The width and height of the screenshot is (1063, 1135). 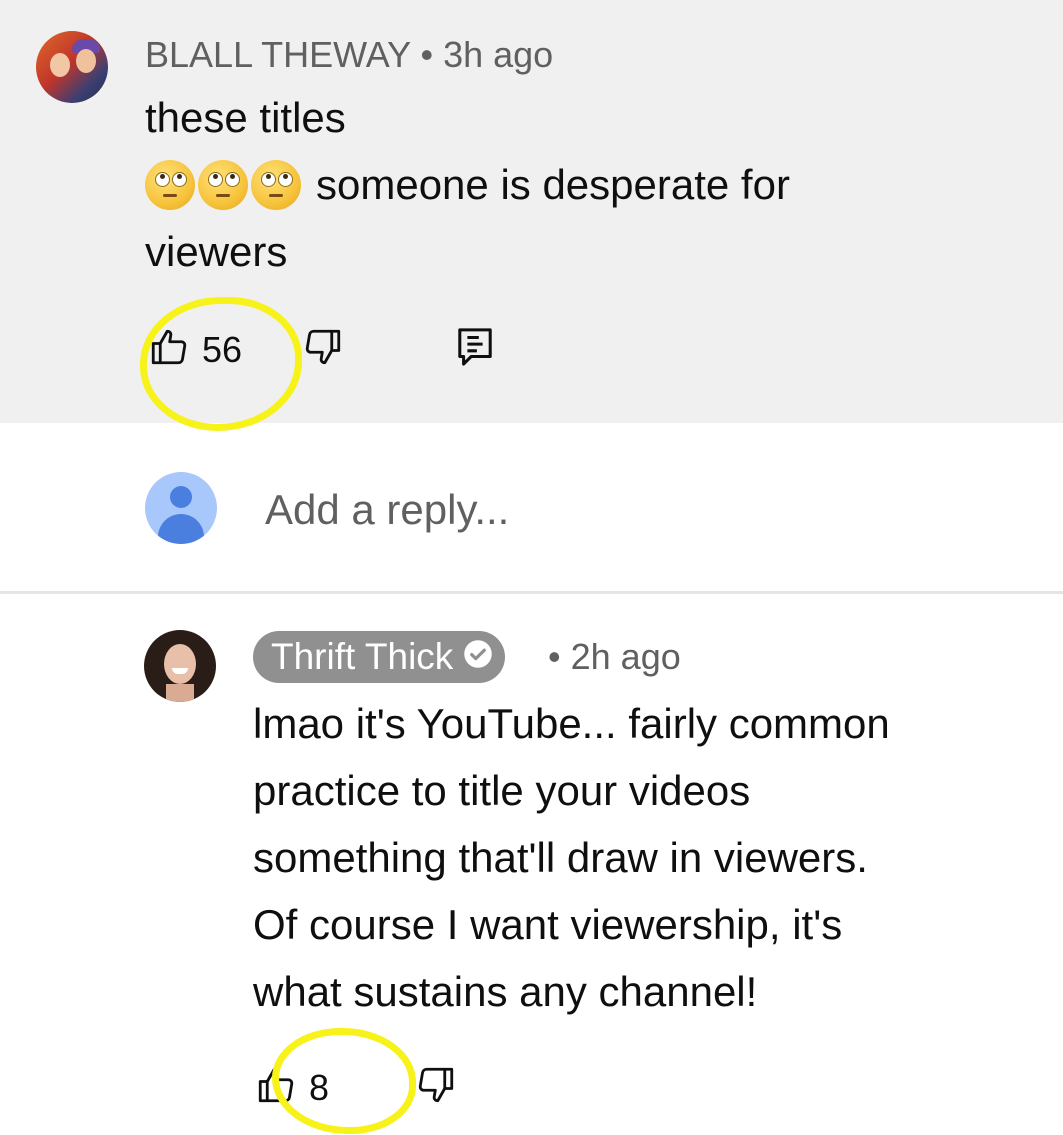 I want to click on comment-line: viewers, so click(x=216, y=251).